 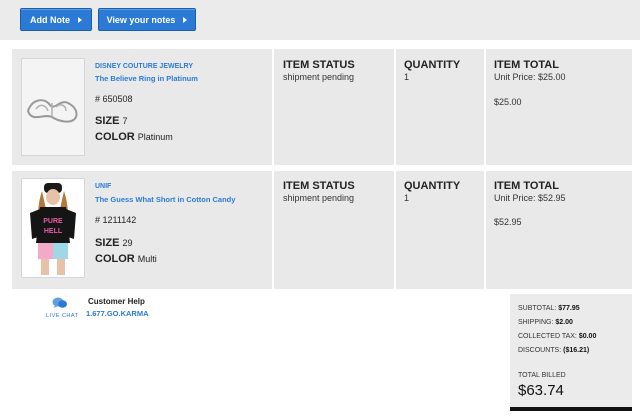 What do you see at coordinates (53, 221) in the screenshot?
I see `svg-text: PURE` at bounding box center [53, 221].